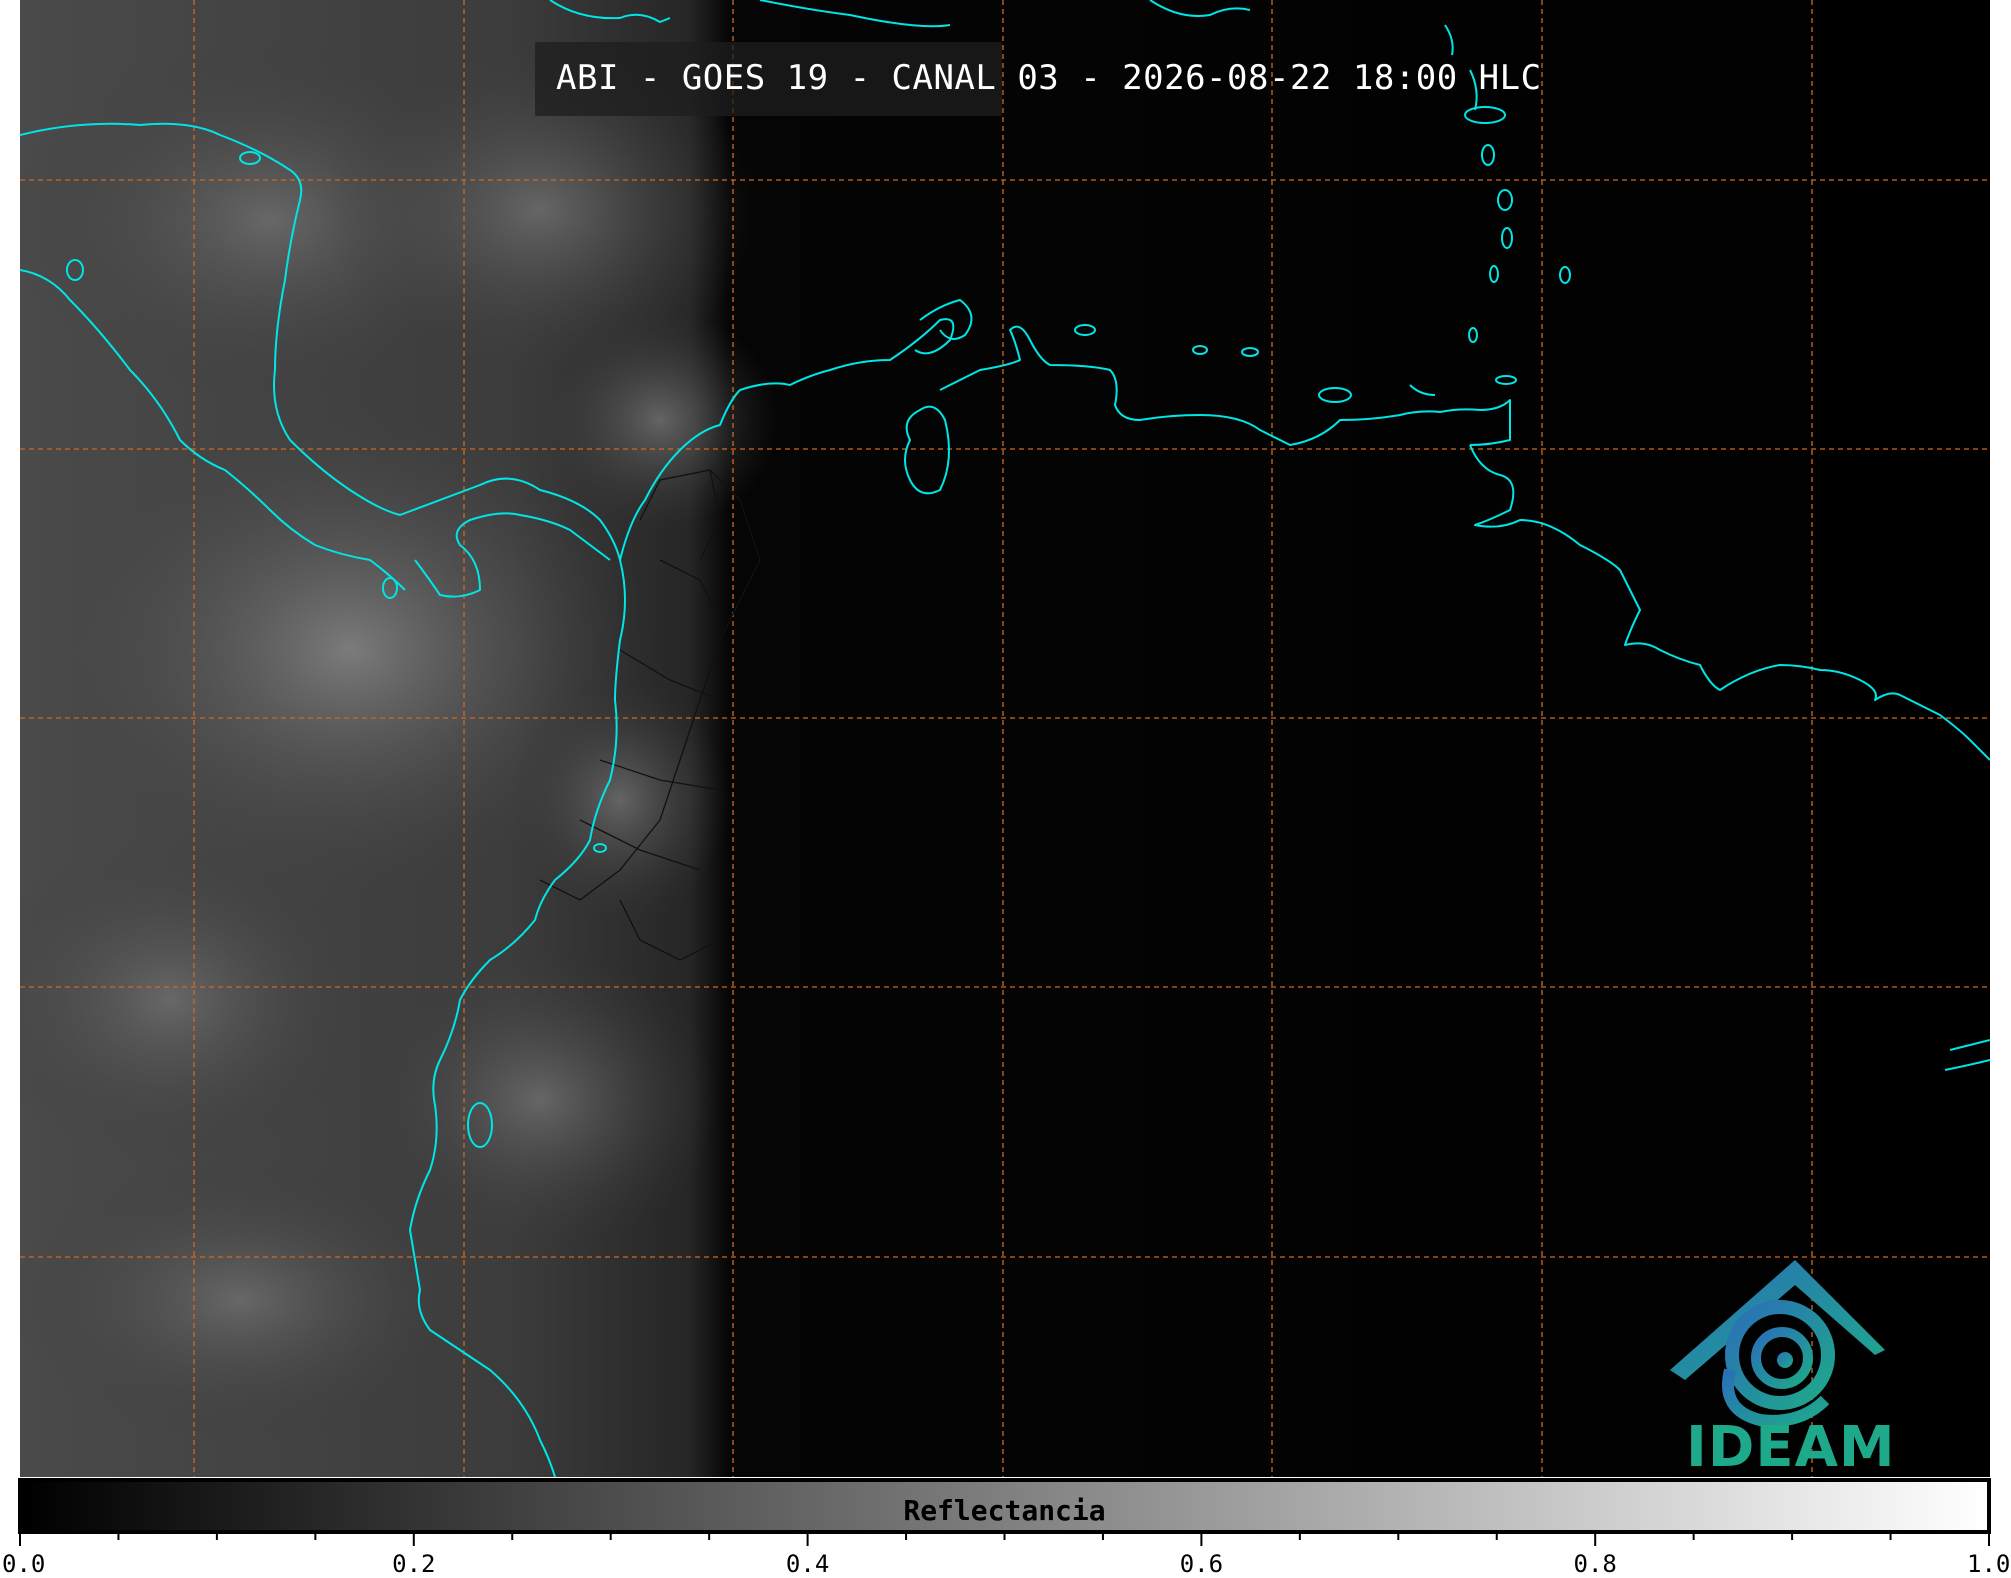  Describe the element at coordinates (414, 1564) in the screenshot. I see `tick-label: 0.2` at that location.